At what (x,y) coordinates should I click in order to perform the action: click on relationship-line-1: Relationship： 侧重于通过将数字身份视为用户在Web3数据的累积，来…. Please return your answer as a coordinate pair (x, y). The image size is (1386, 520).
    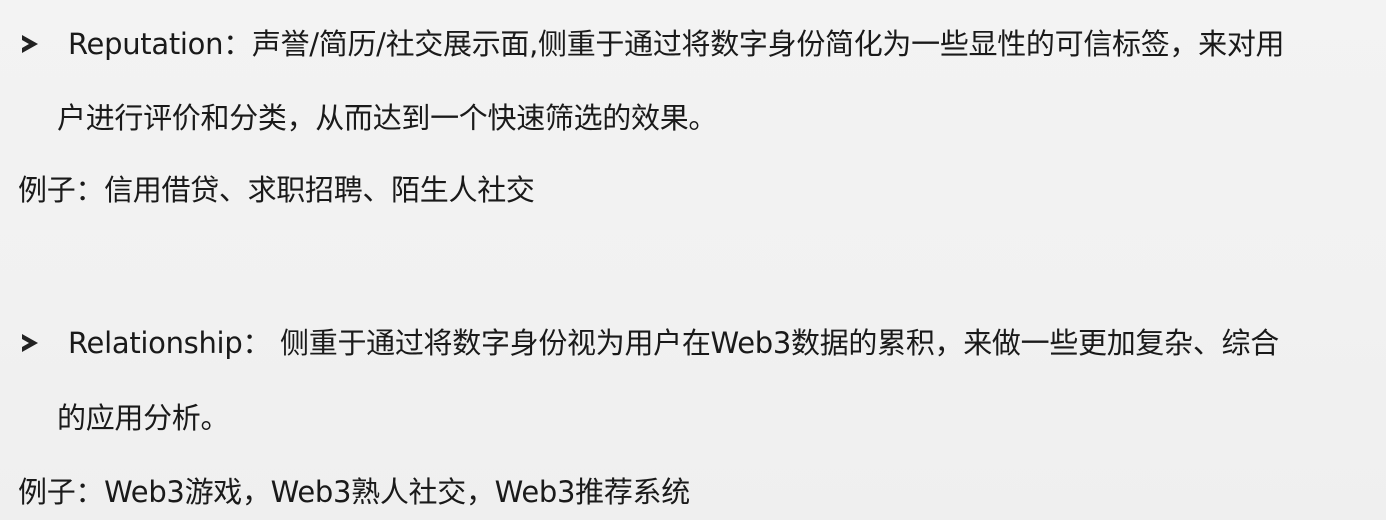
    Looking at the image, I should click on (673, 343).